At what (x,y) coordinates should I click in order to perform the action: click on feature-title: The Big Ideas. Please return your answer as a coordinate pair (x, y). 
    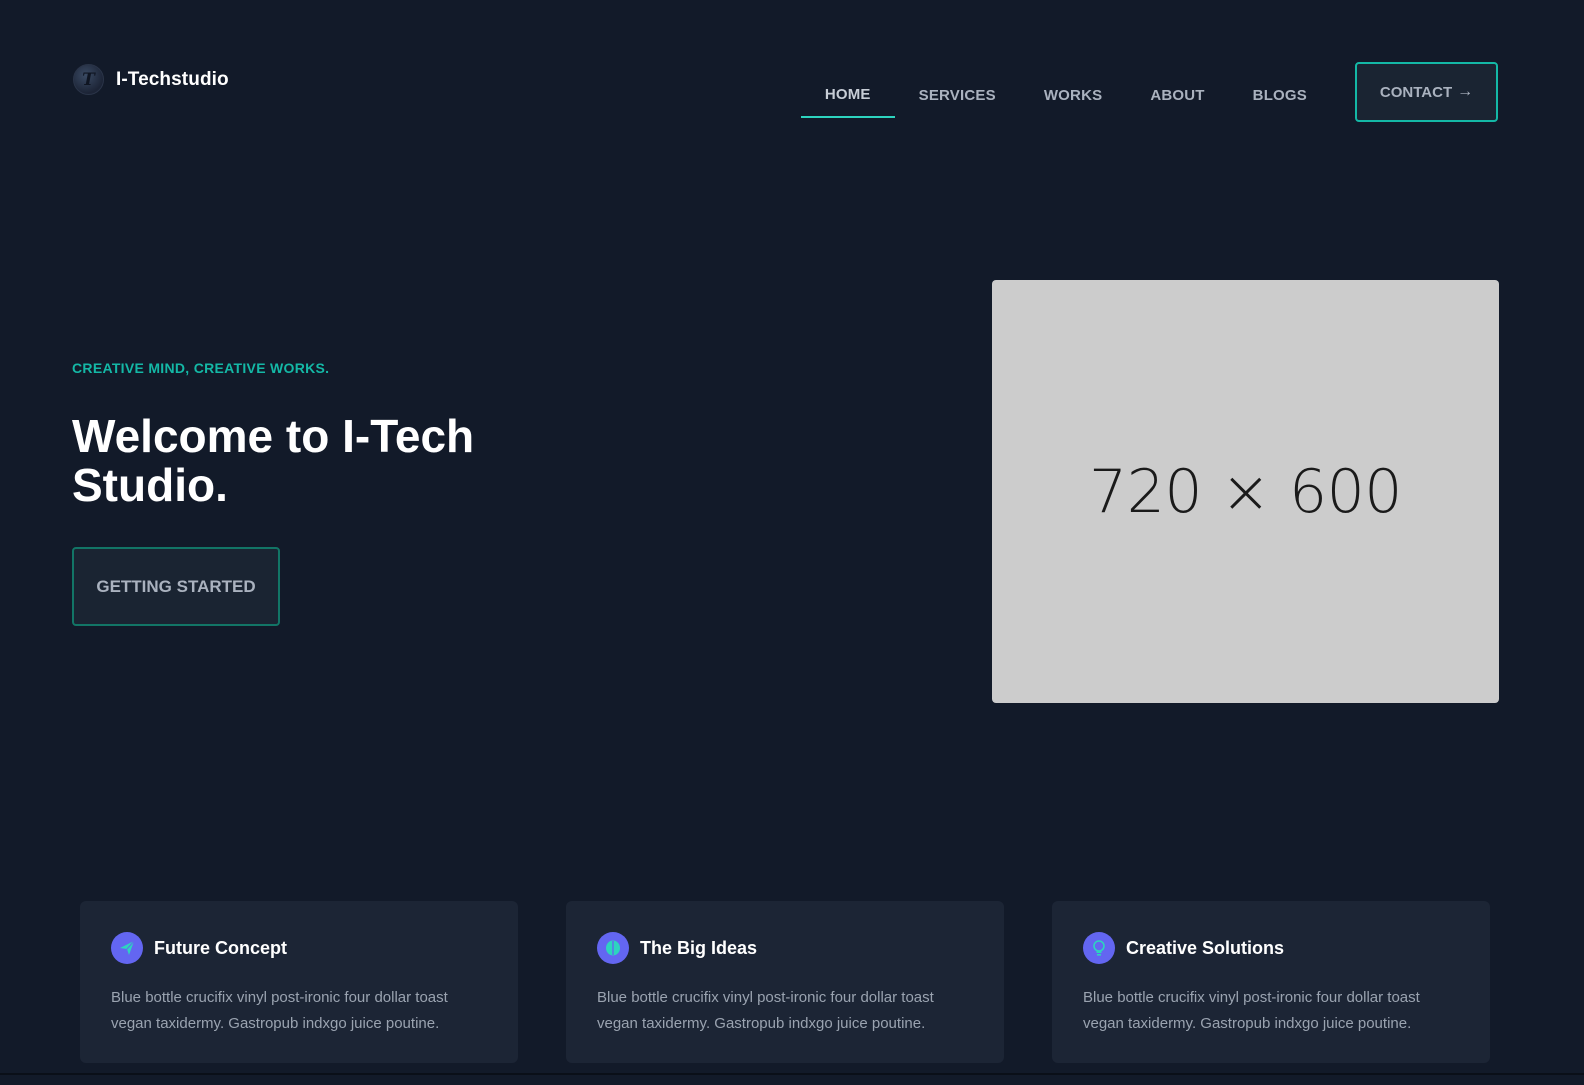
    Looking at the image, I should click on (699, 947).